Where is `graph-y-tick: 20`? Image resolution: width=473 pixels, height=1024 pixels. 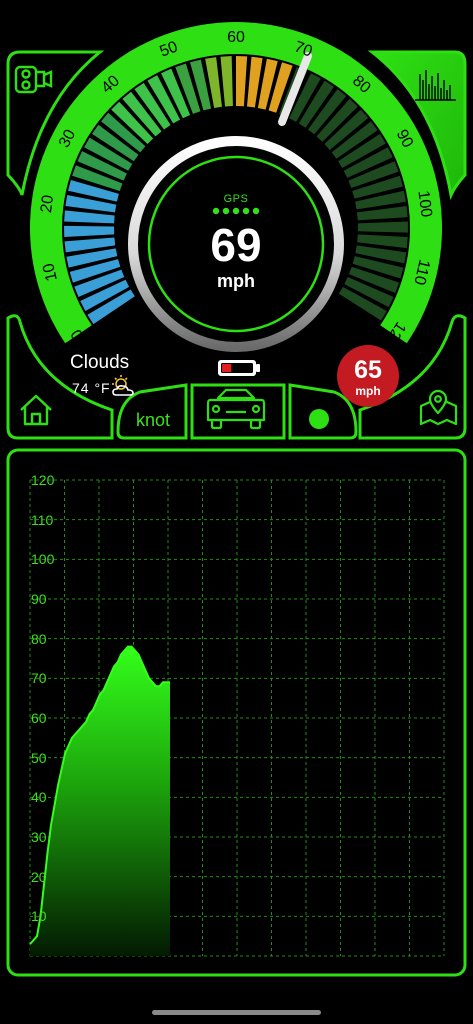
graph-y-tick: 20 is located at coordinates (39, 876).